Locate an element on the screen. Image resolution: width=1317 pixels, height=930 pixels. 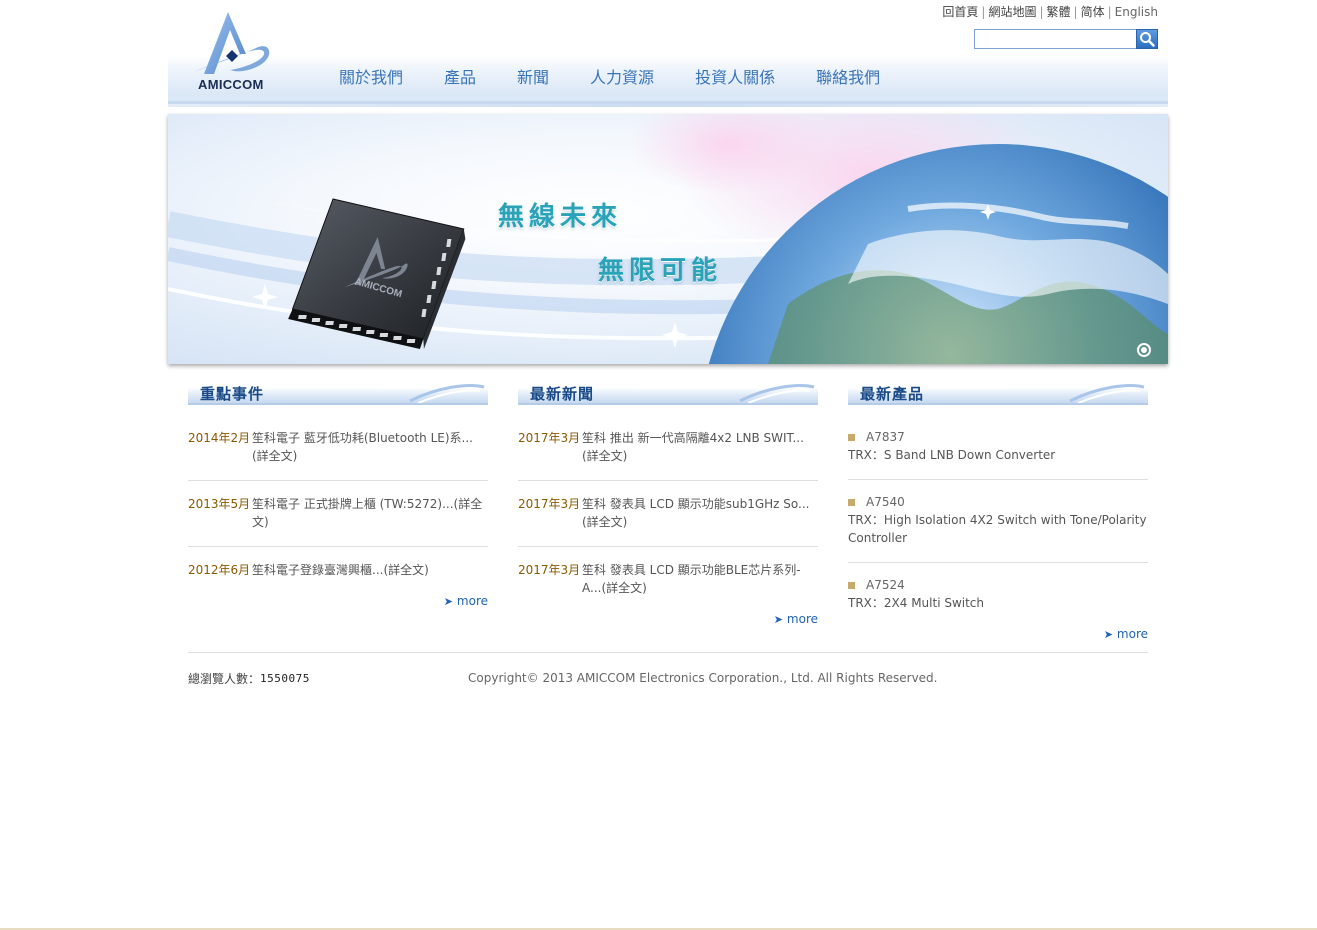
entry-link: 笙科電子 正式掛牌上櫃 (TW:5272)...(詳全文) is located at coordinates (370, 513).